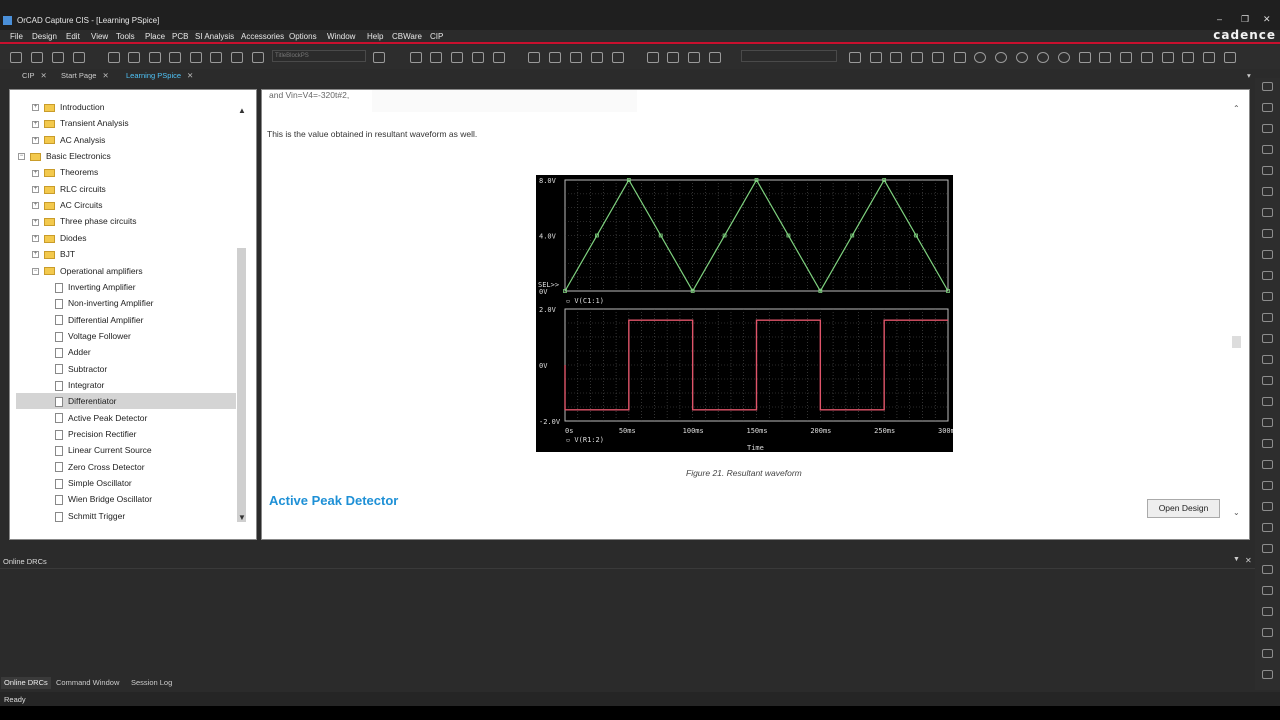 The height and width of the screenshot is (720, 1280). Describe the element at coordinates (319, 56) in the screenshot. I see `title-block-combo: TitleBlockPS` at that location.